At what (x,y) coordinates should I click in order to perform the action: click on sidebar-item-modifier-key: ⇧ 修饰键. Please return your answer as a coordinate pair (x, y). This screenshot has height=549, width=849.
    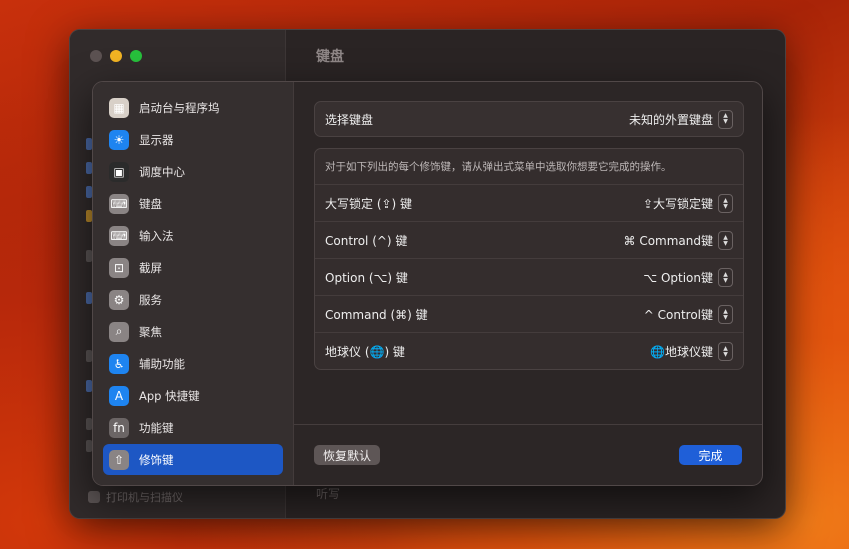
    Looking at the image, I should click on (193, 459).